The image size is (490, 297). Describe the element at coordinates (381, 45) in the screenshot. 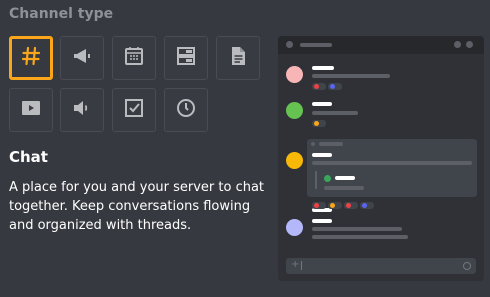

I see `preview-window-bar` at that location.